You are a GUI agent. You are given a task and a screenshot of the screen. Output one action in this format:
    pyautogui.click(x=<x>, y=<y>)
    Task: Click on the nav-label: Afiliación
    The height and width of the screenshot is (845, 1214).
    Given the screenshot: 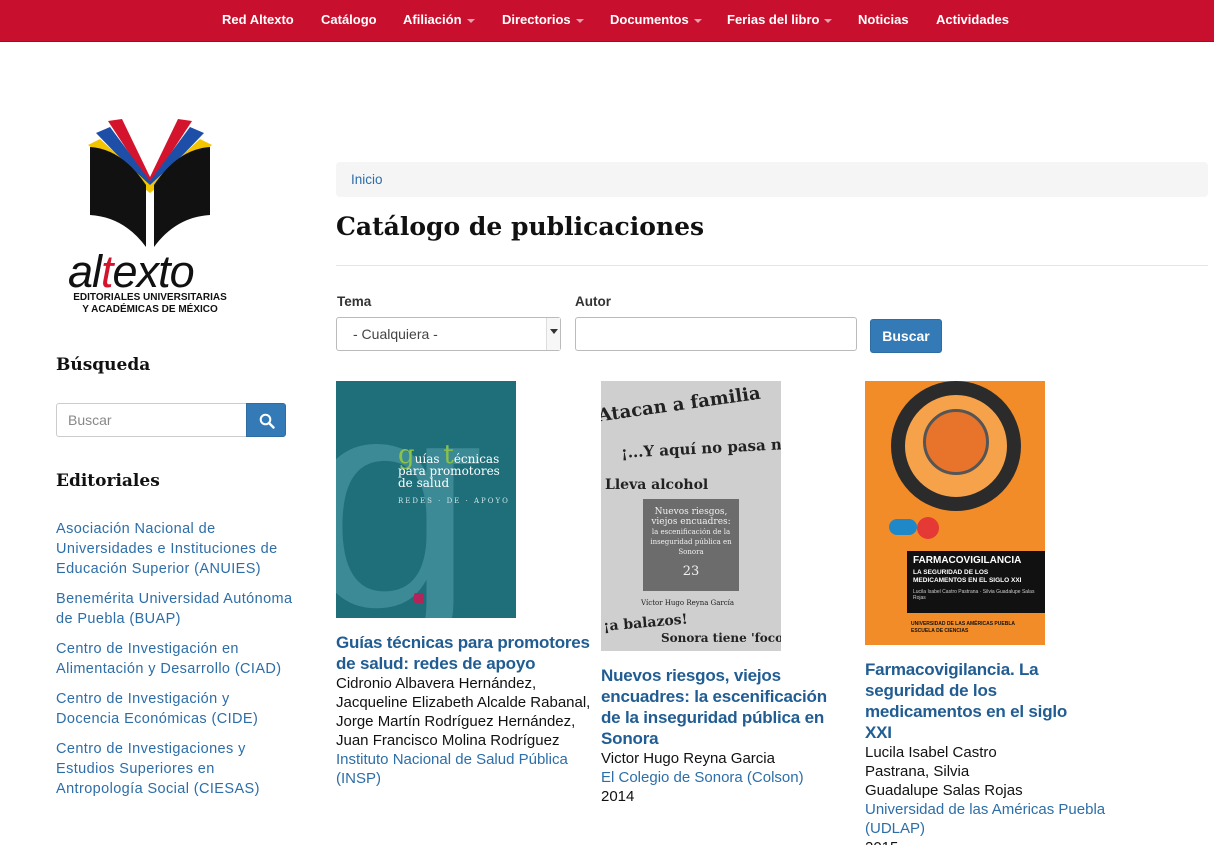 What is the action you would take?
    pyautogui.click(x=432, y=19)
    